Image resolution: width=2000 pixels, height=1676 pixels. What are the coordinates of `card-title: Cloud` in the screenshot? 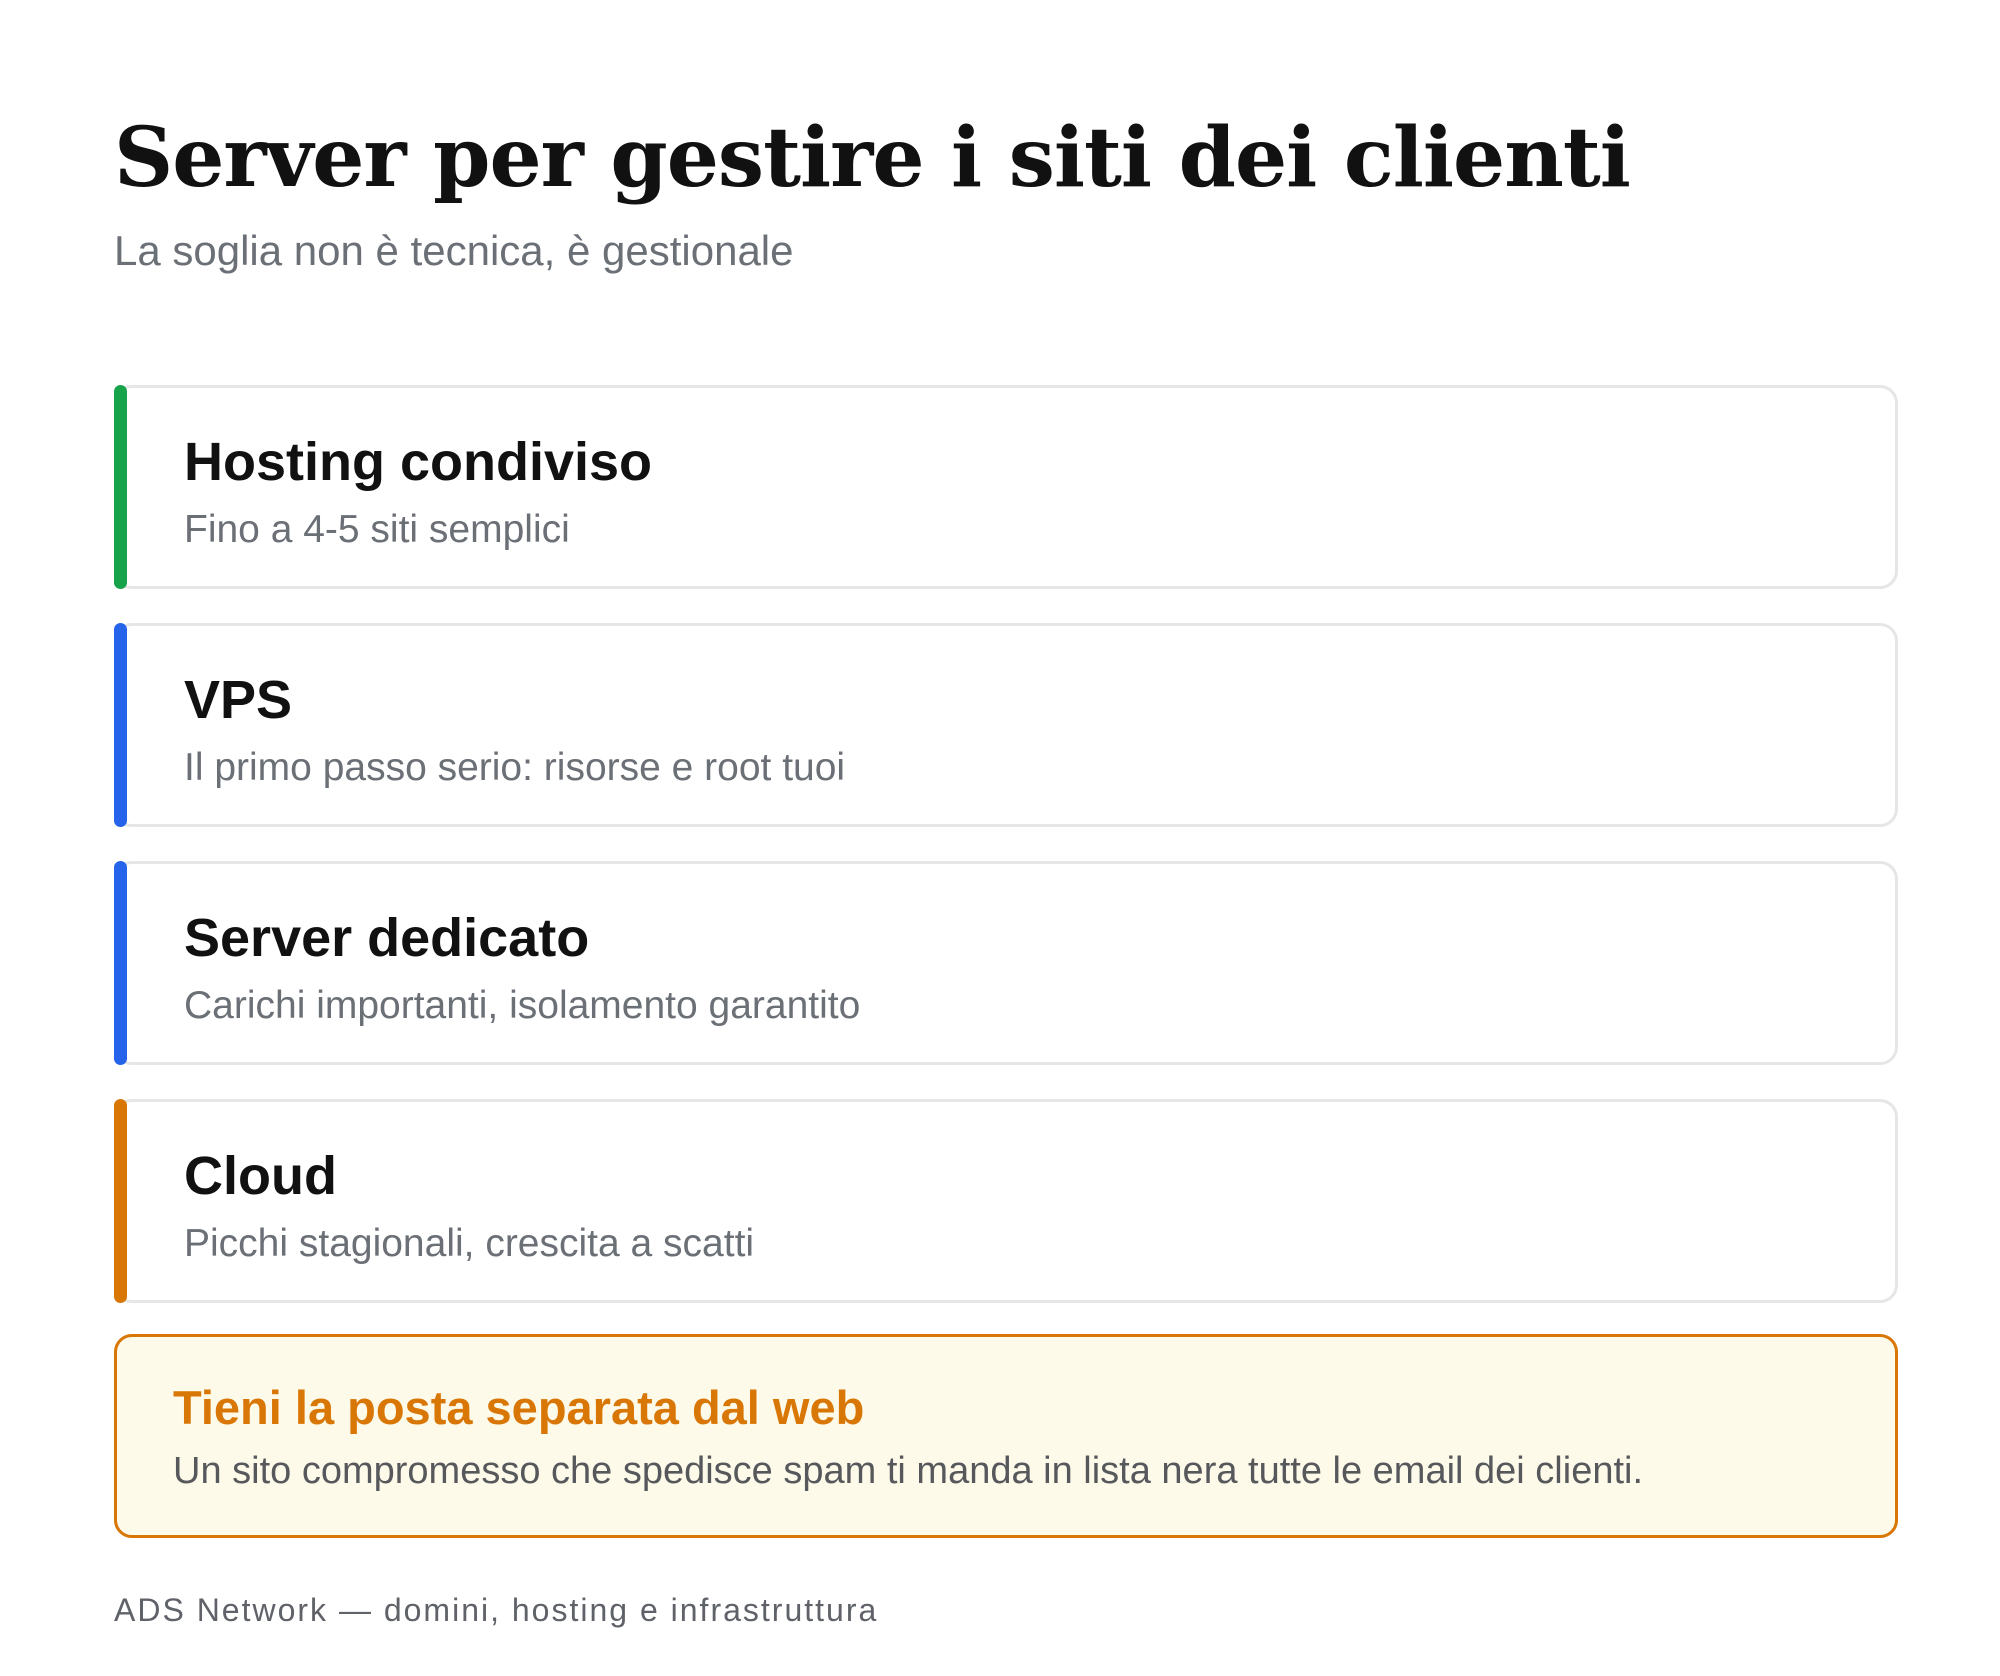 It's located at (260, 1176).